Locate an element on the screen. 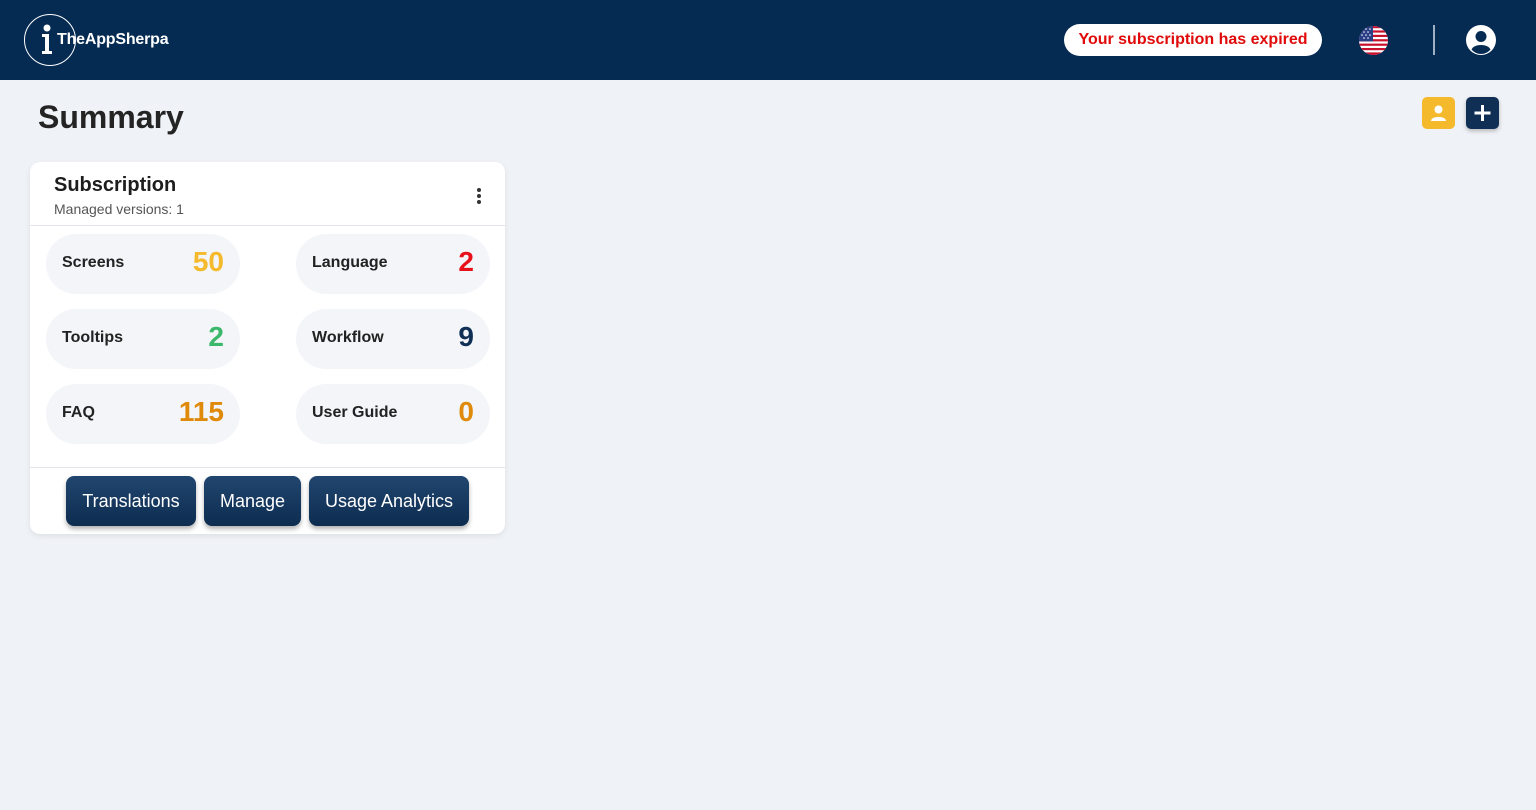 The height and width of the screenshot is (810, 1536). plus-icon is located at coordinates (1482, 113).